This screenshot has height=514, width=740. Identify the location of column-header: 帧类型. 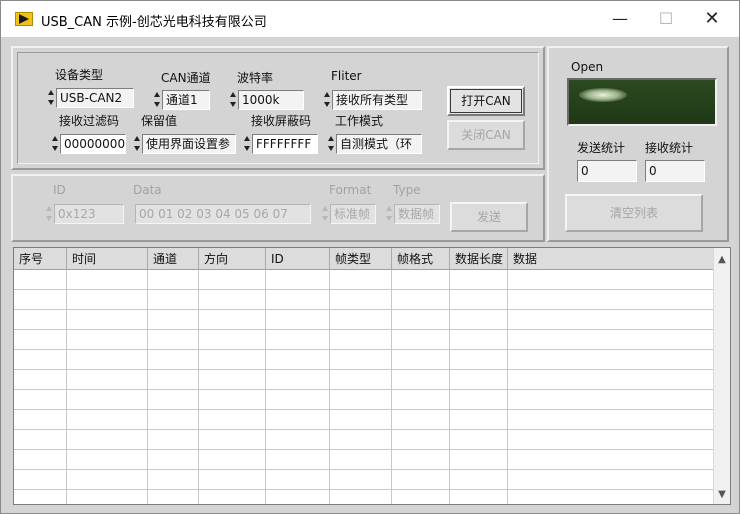
(361, 259).